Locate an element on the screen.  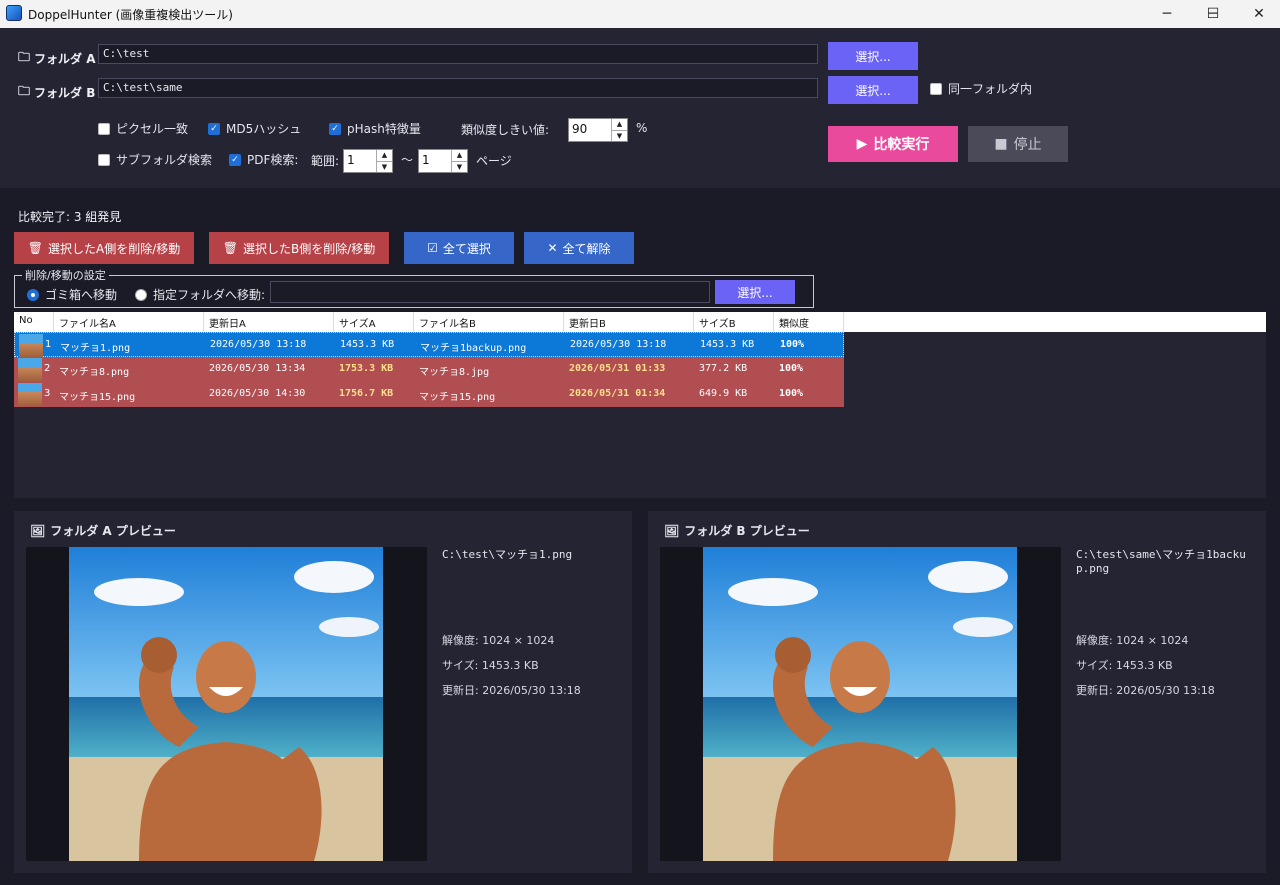
preview-a-image is located at coordinates (226, 704).